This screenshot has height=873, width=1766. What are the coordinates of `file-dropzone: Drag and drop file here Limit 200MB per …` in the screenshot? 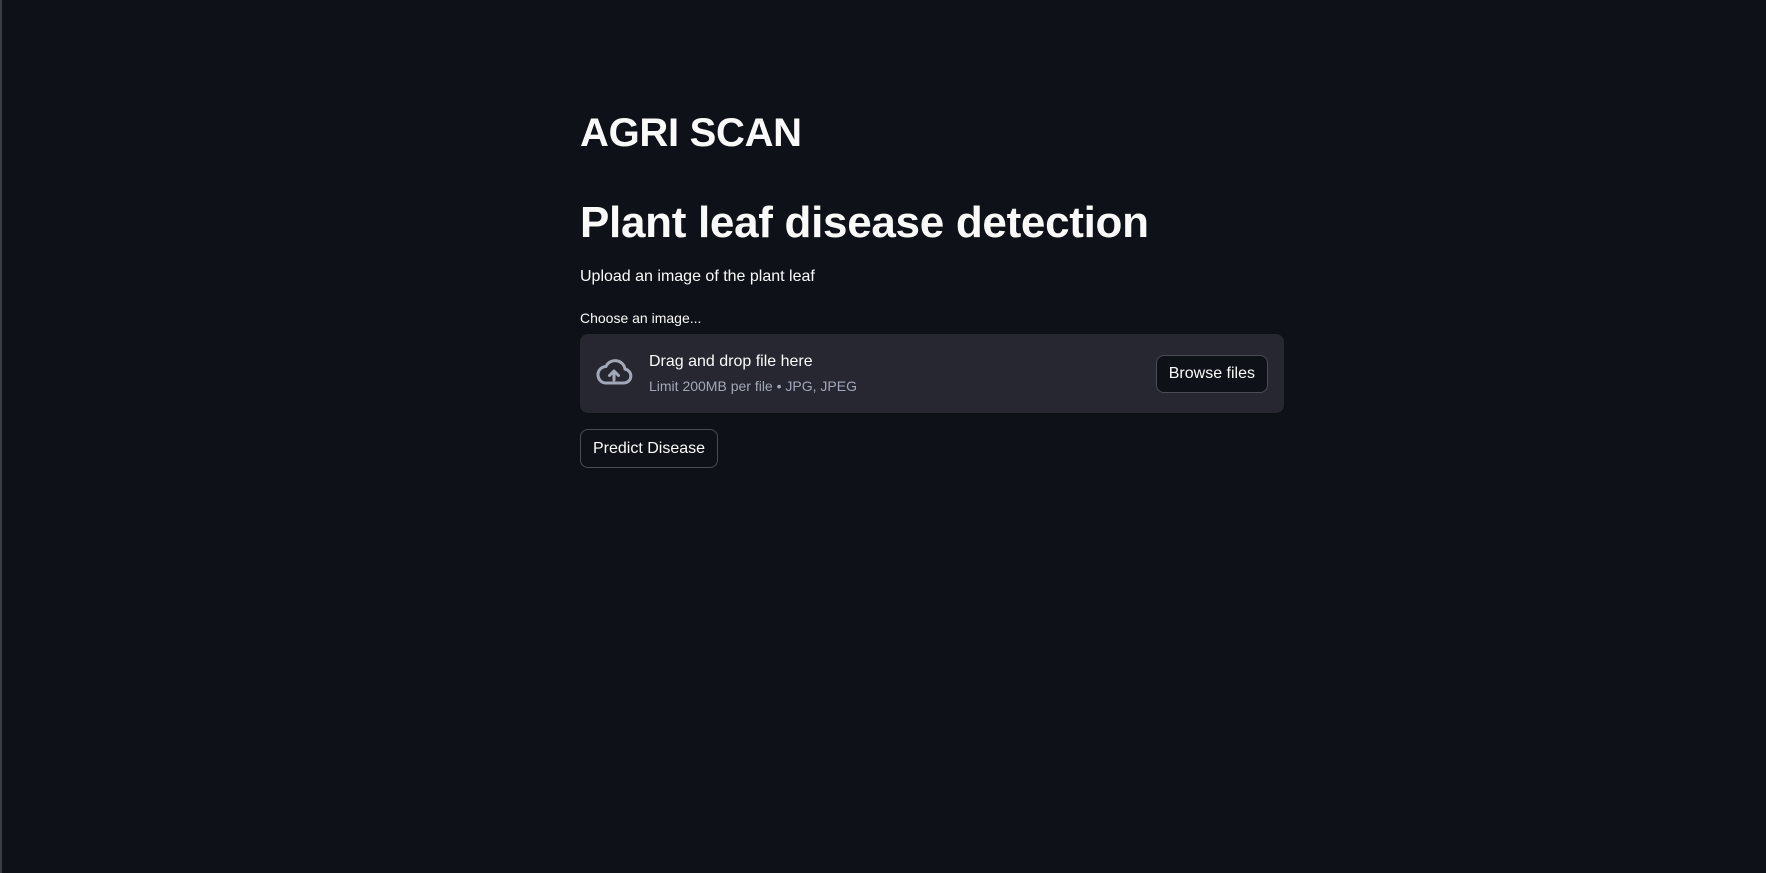 It's located at (932, 373).